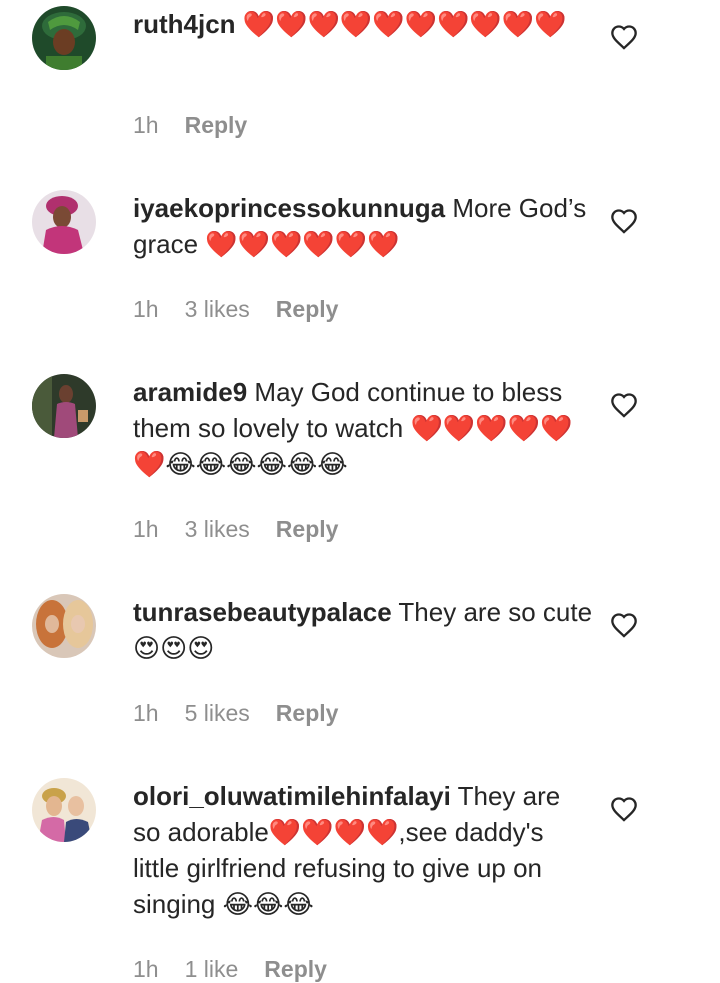  I want to click on comment-text: tunrasebeautypalace They are so cute😍😍😍, so click(363, 630).